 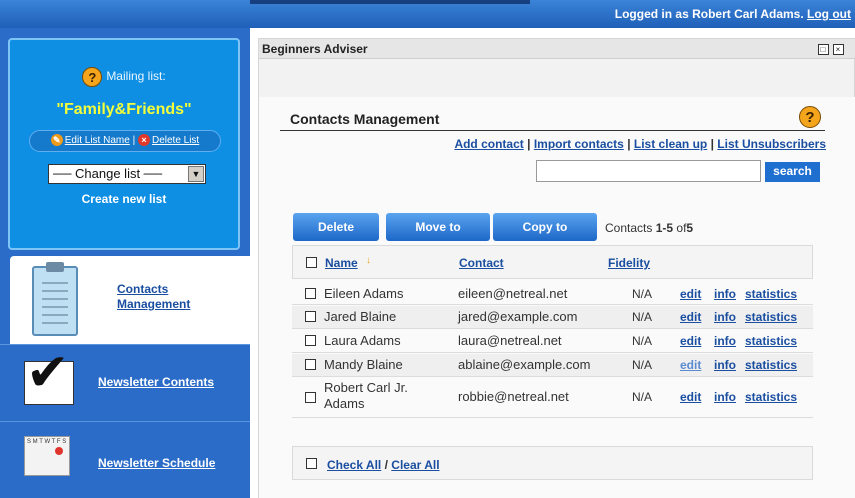 I want to click on page-title: Contacts Management, so click(x=365, y=119).